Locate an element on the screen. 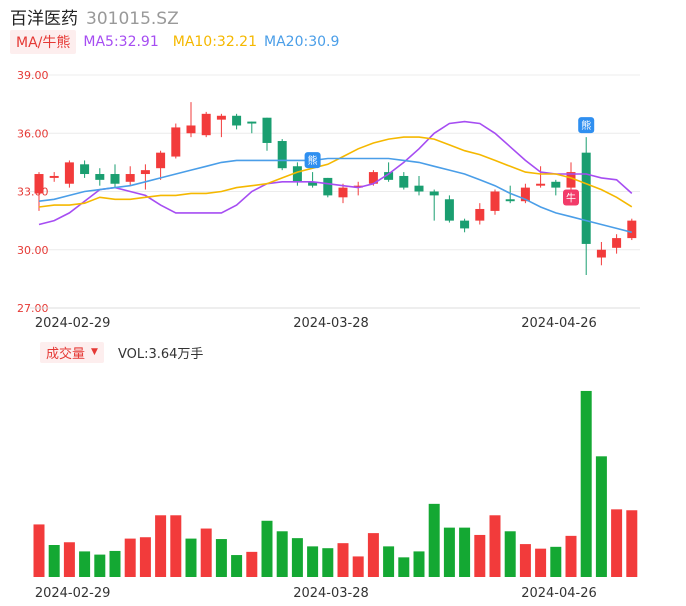 Image resolution: width=686 pixels, height=606 pixels. ma10-label: MA10:32.21 is located at coordinates (215, 42).